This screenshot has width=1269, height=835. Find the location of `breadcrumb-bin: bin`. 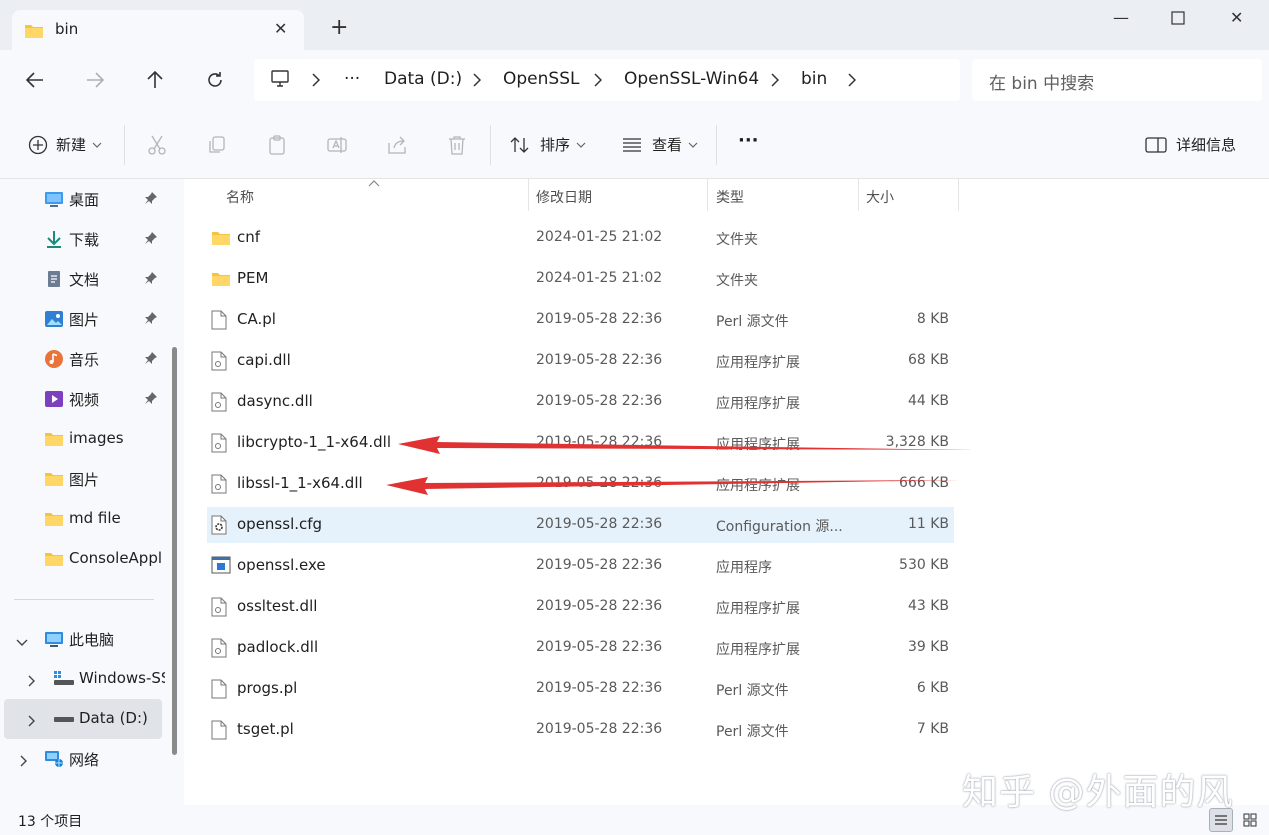

breadcrumb-bin: bin is located at coordinates (814, 79).